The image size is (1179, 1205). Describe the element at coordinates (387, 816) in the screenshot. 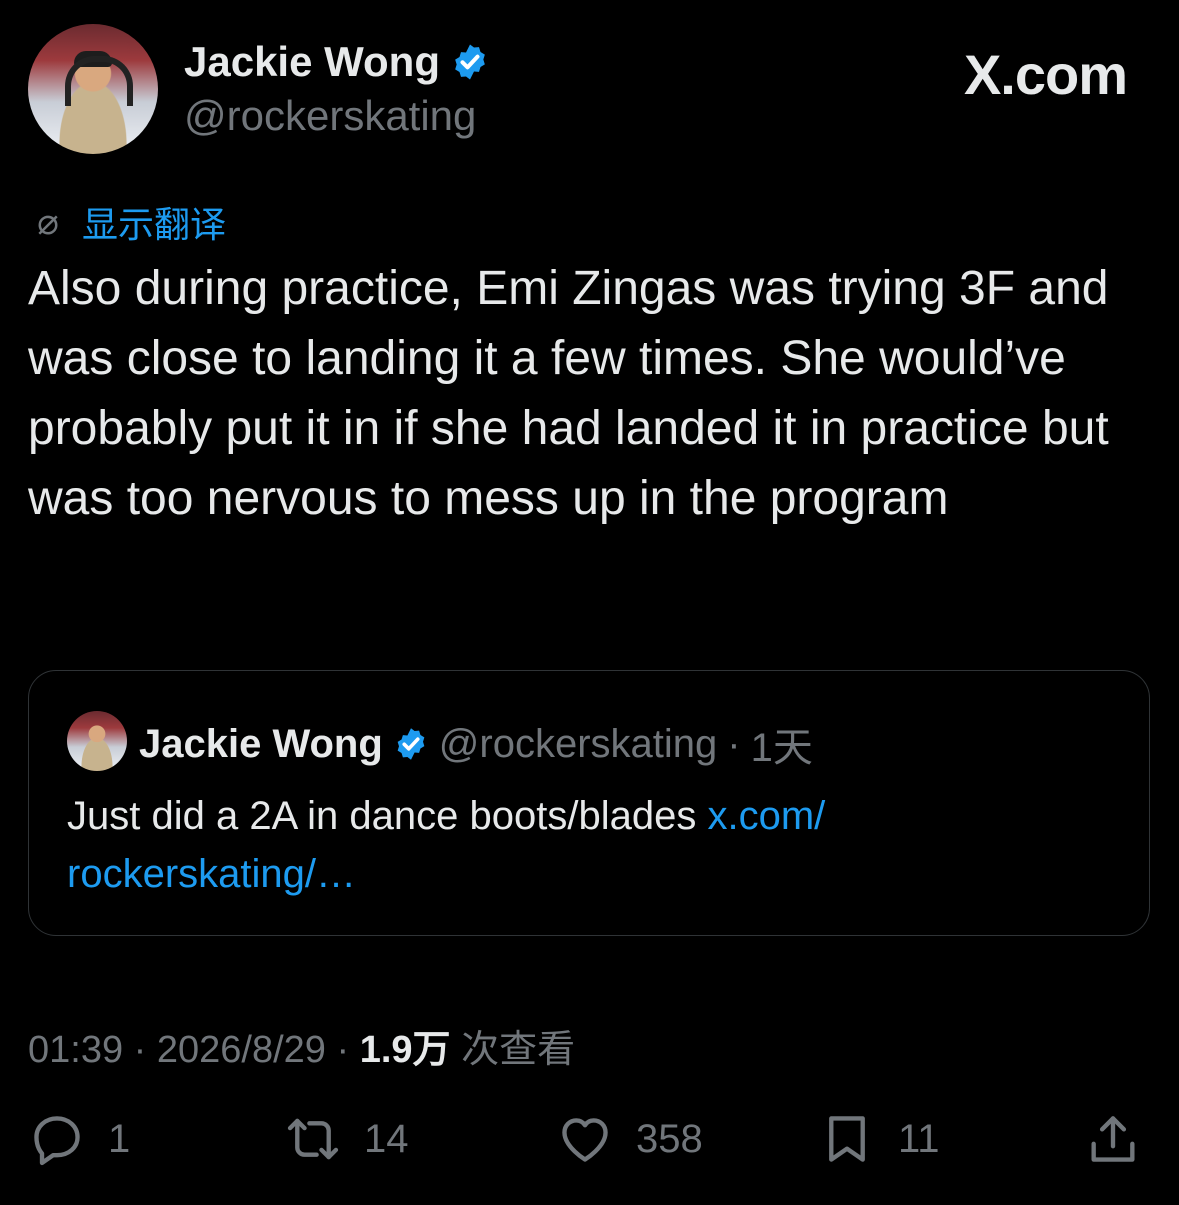

I see `quoted-text: Just did a 2A in dance boots/blades` at that location.